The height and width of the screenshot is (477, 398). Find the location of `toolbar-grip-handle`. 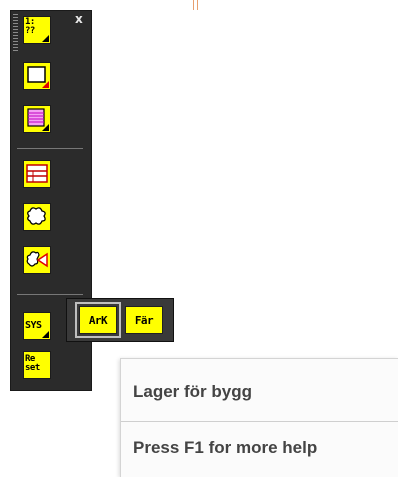

toolbar-grip-handle is located at coordinates (15, 33).